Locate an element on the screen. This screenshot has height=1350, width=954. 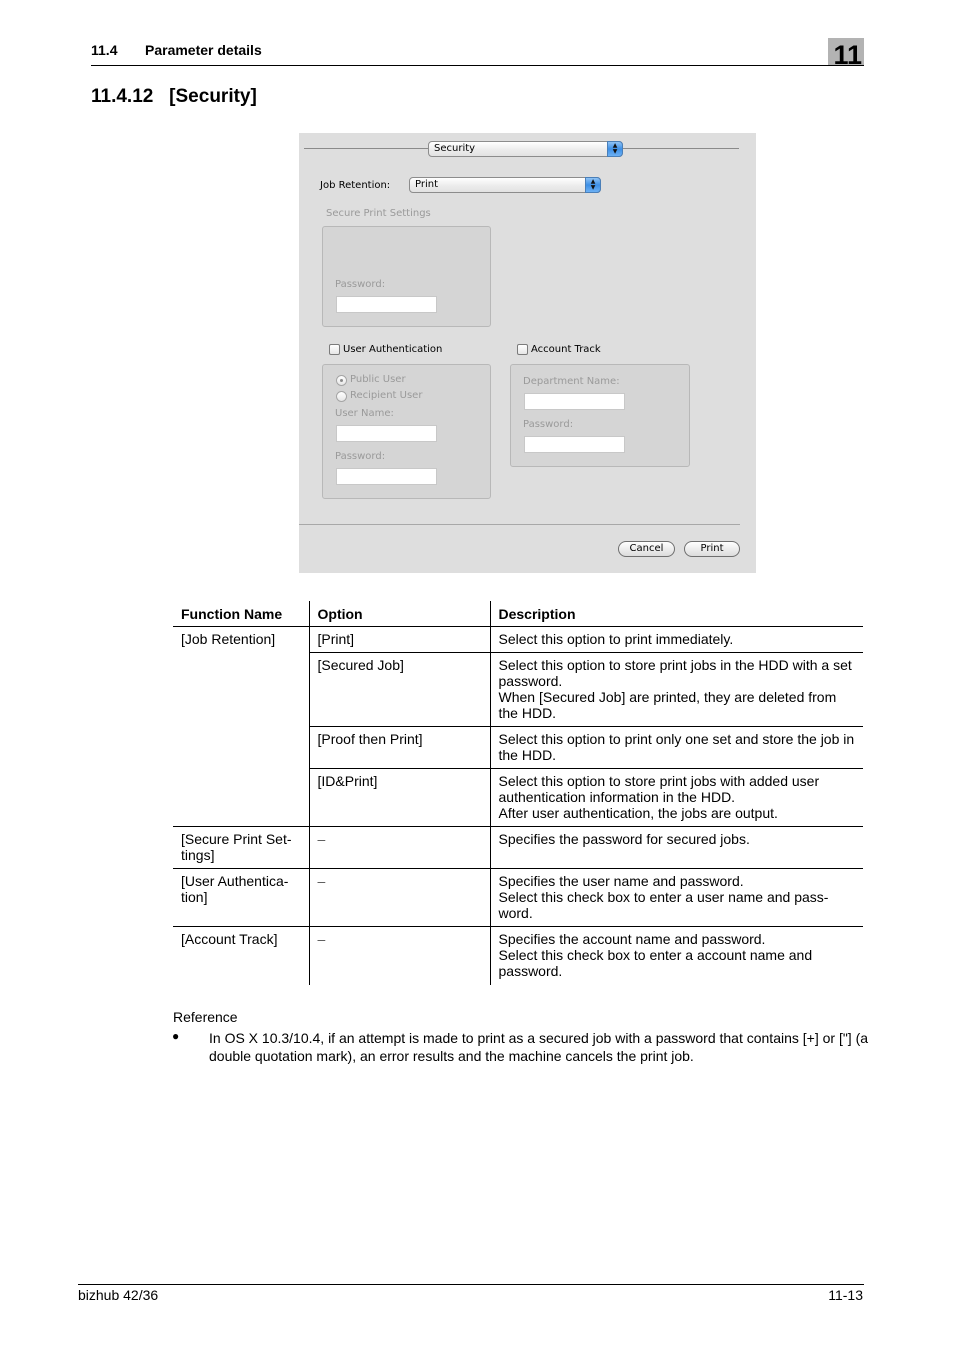
job-retention-select: Print ▲ ▼ is located at coordinates (505, 185).